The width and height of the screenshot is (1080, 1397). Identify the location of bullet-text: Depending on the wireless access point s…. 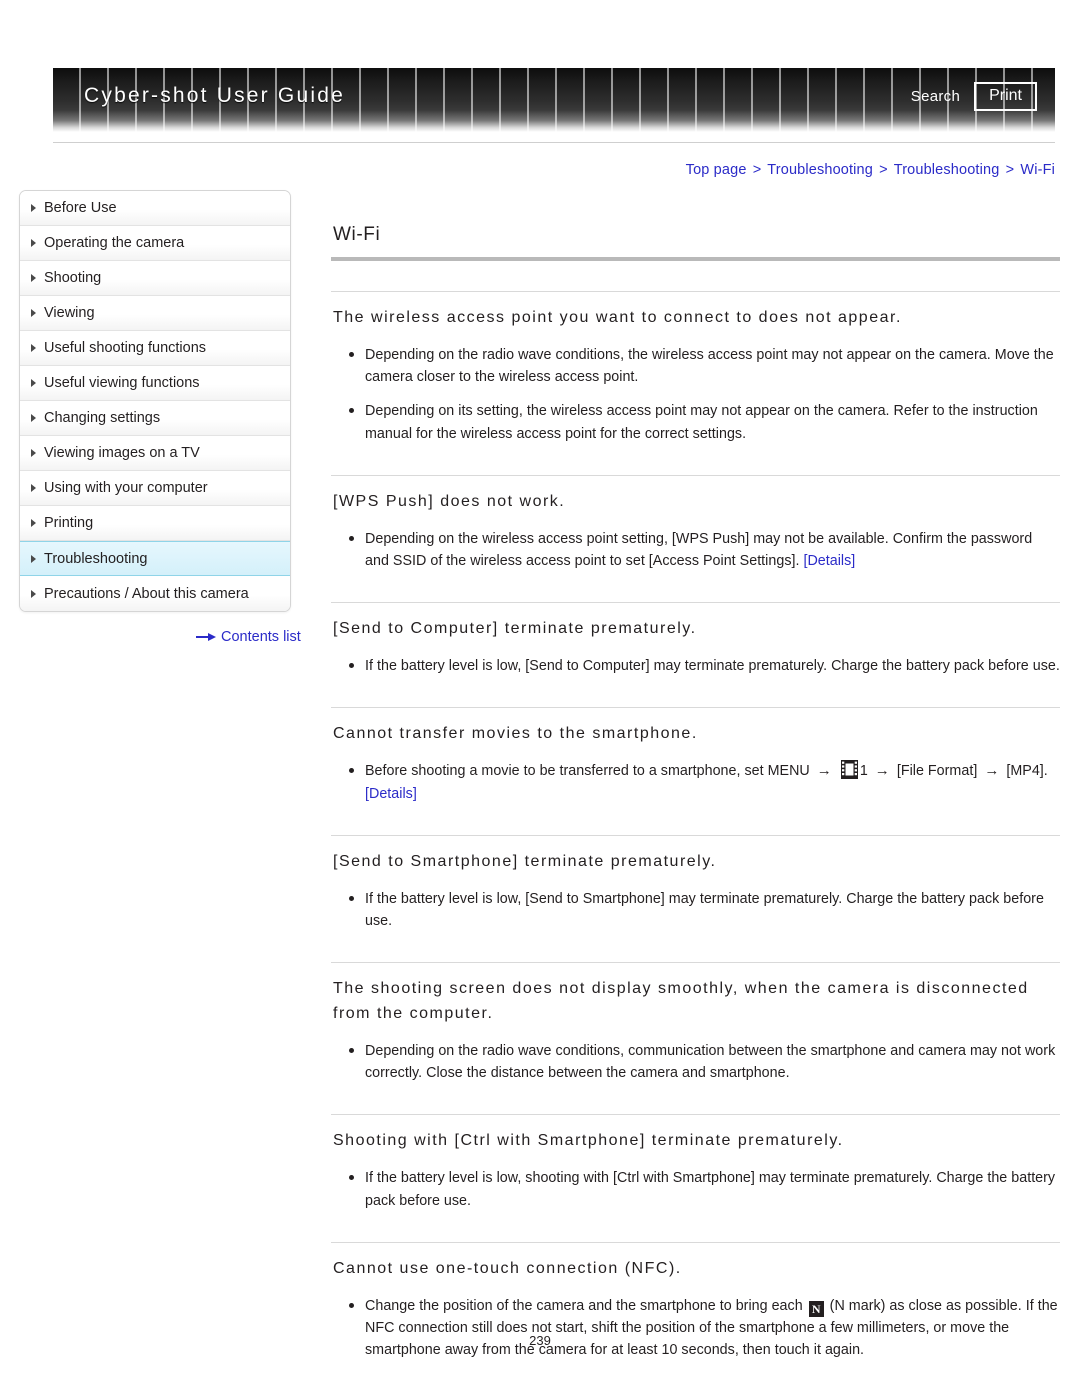
(699, 550).